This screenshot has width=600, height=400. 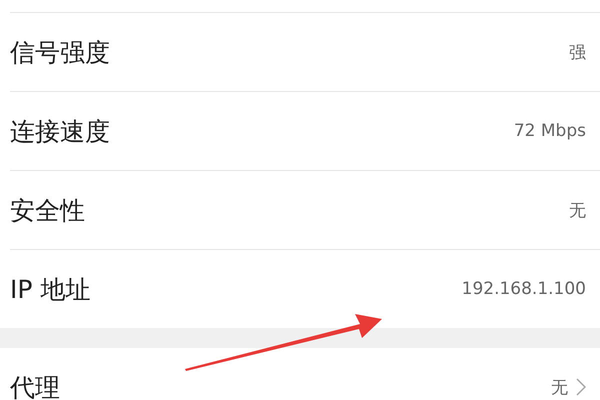 What do you see at coordinates (48, 210) in the screenshot?
I see `setting-label: 安全性` at bounding box center [48, 210].